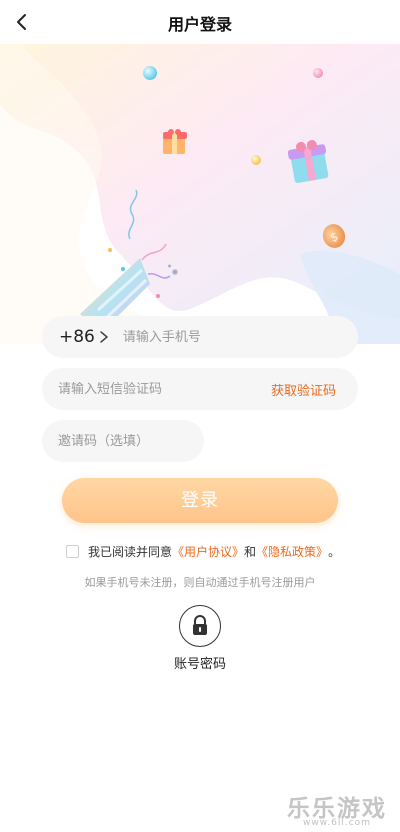 This screenshot has width=400, height=832. I want to click on watermark-url: www.6ll.com, so click(337, 823).